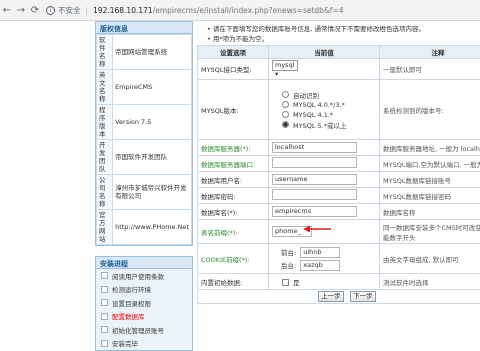 The width and height of the screenshot is (480, 351). What do you see at coordinates (50, 10) in the screenshot?
I see `info-icon: i` at bounding box center [50, 10].